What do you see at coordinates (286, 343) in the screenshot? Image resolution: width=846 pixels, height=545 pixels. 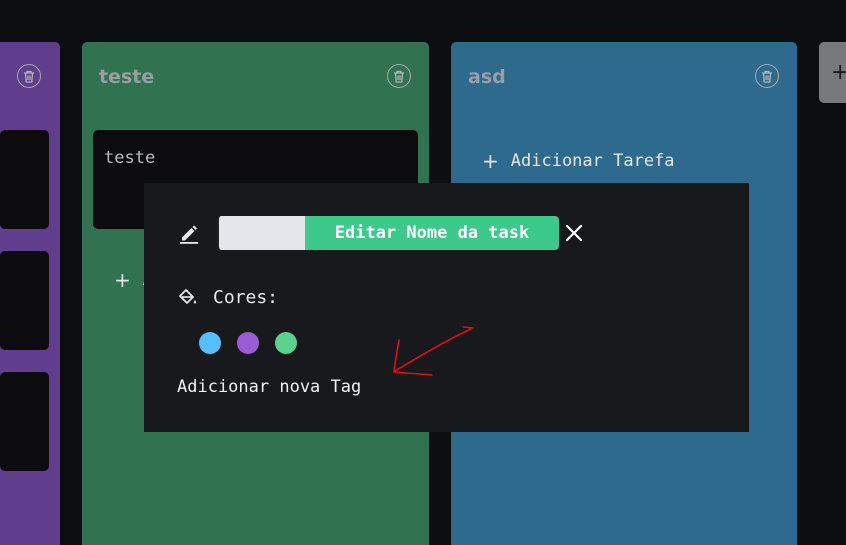 I see `color-swatch-green` at bounding box center [286, 343].